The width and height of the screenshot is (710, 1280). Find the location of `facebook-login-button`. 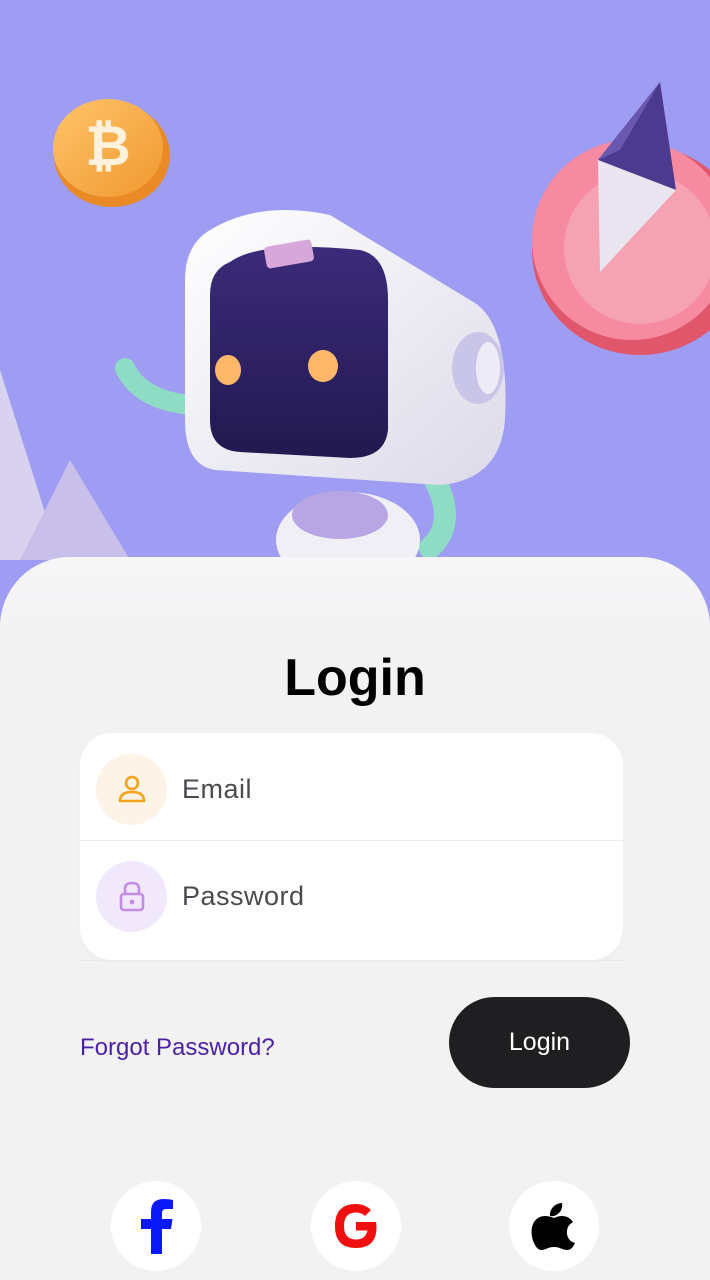

facebook-login-button is located at coordinates (156, 1226).